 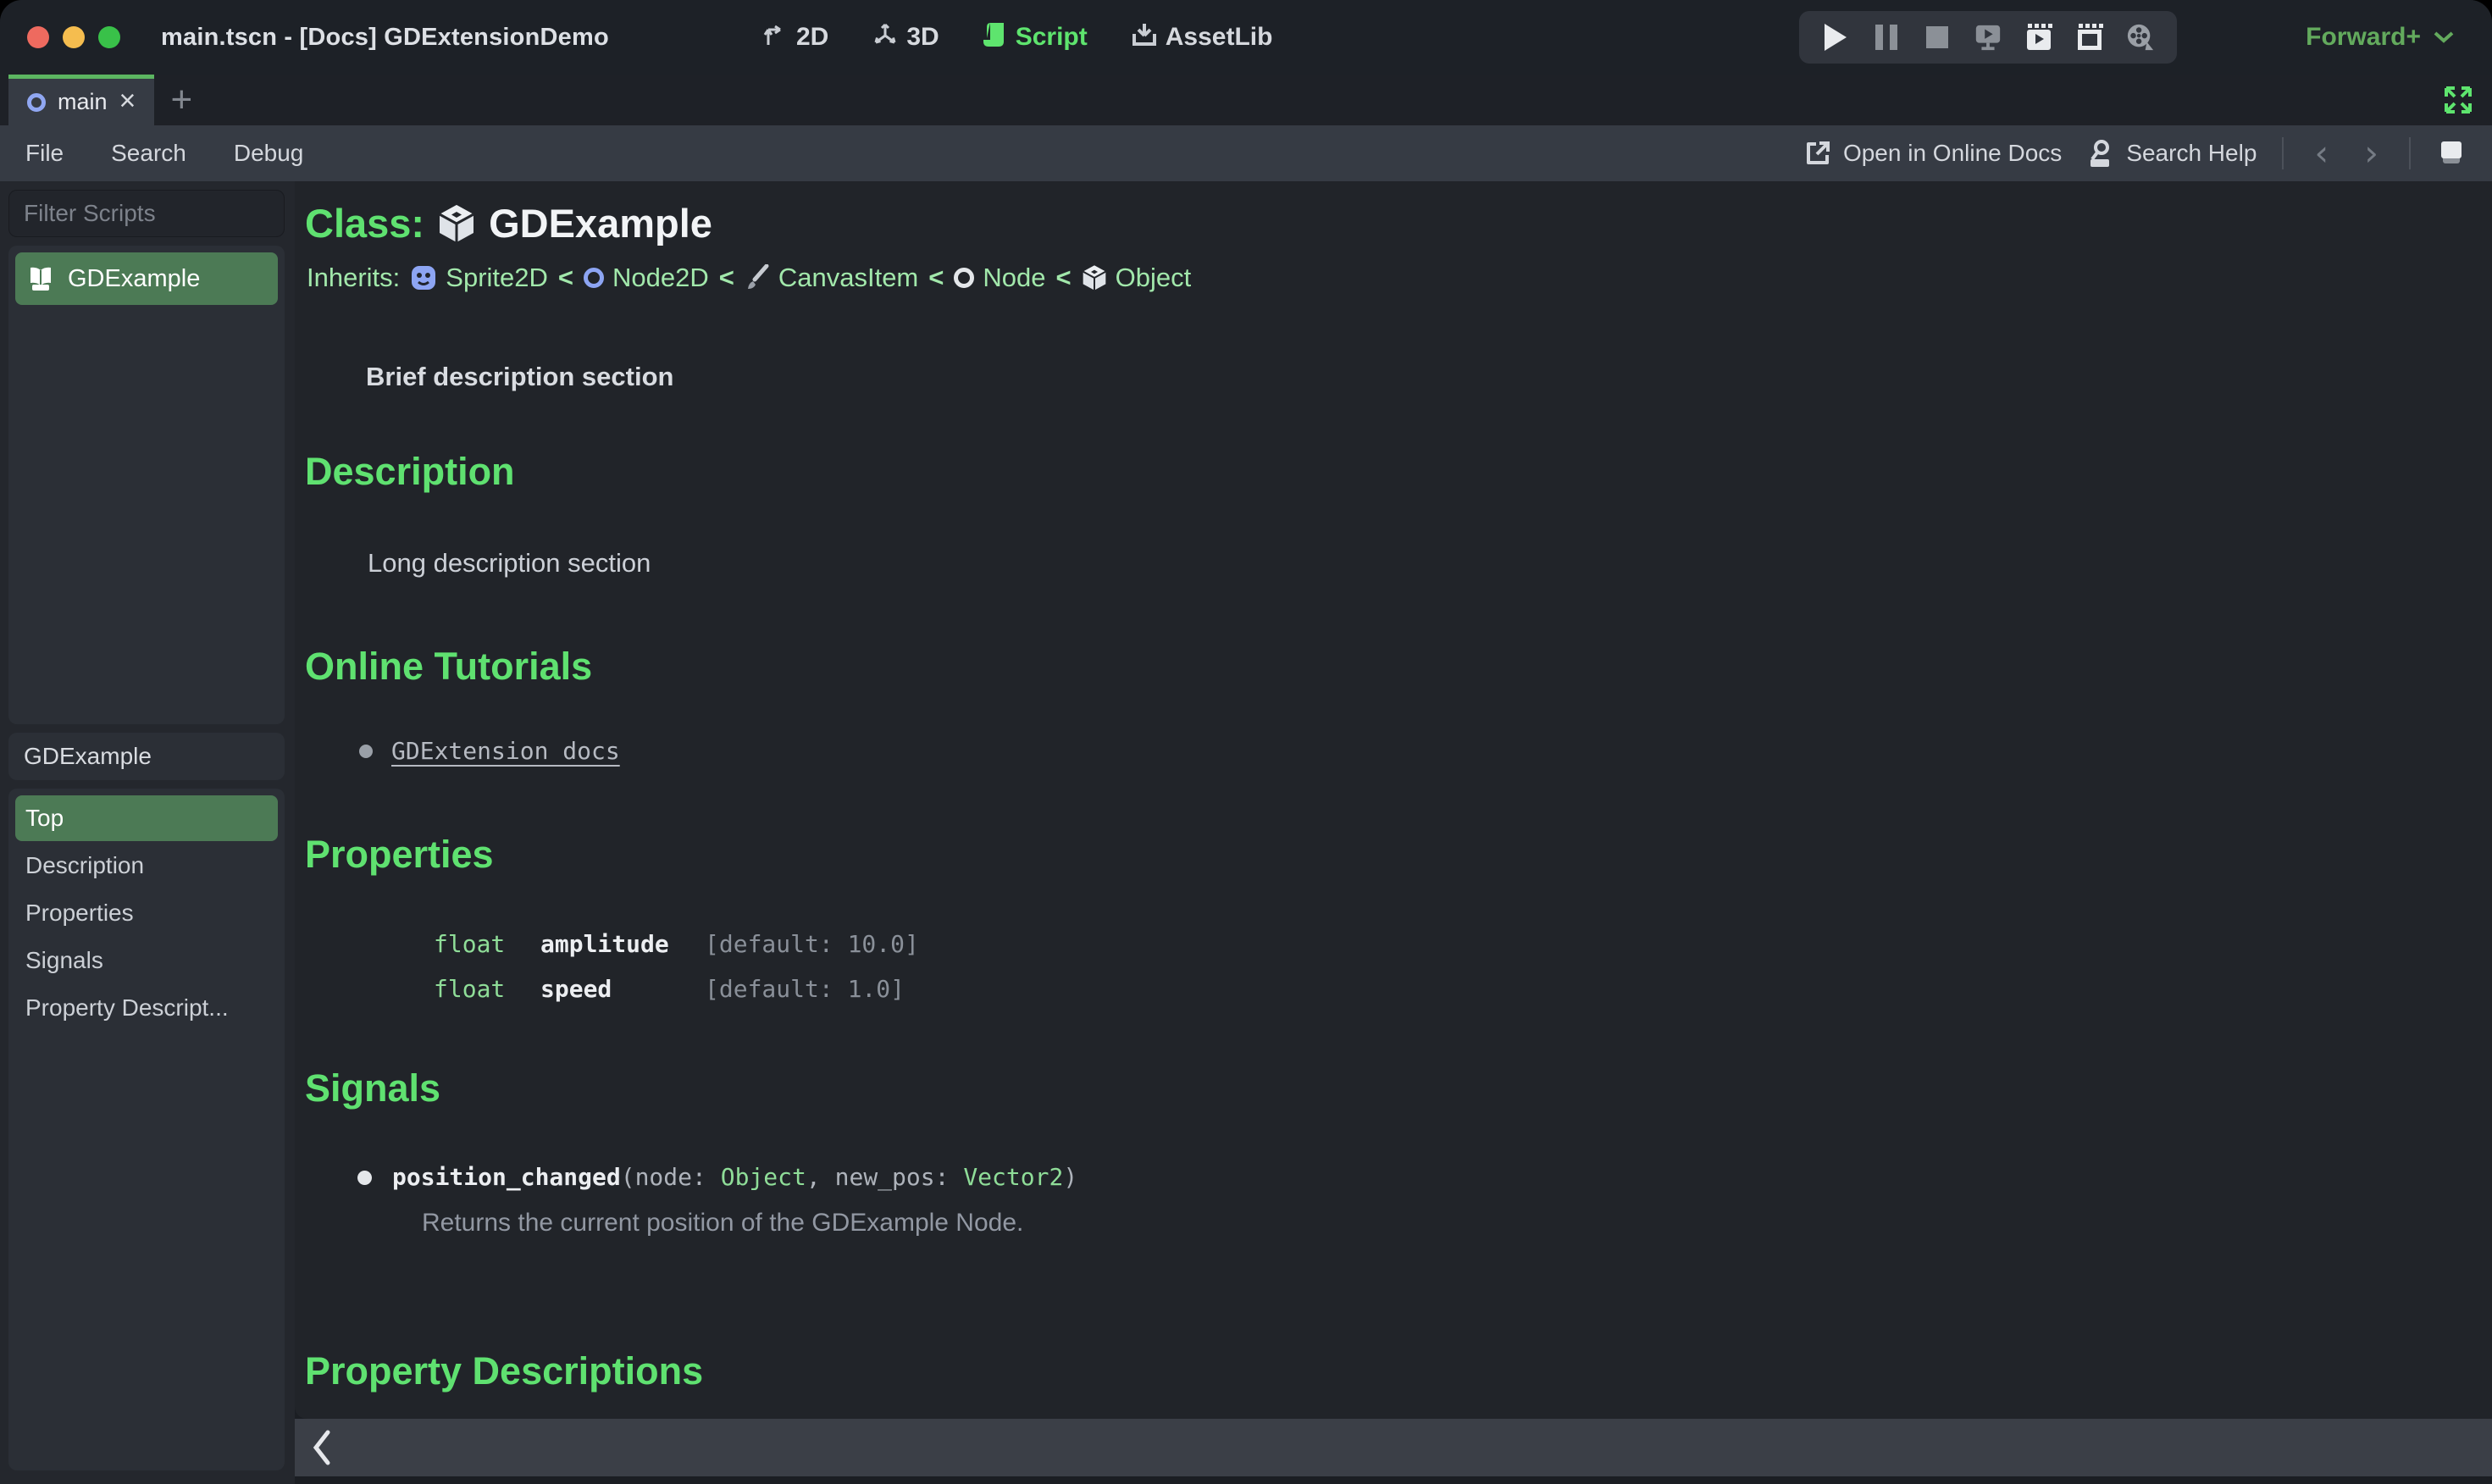 What do you see at coordinates (831, 278) in the screenshot?
I see `inherits-canvasitem-link: CanvasItem` at bounding box center [831, 278].